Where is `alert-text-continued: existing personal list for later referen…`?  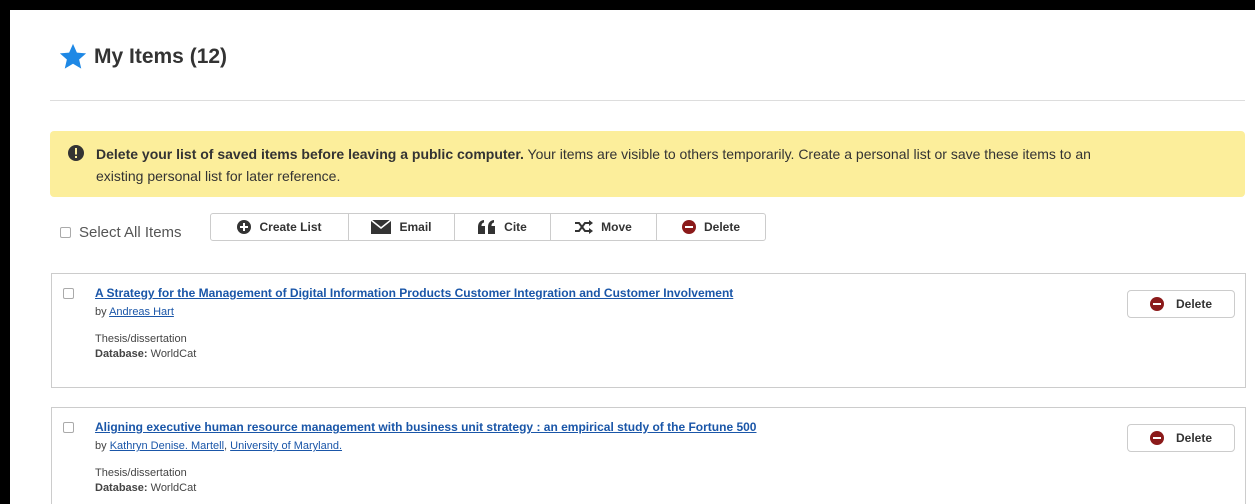 alert-text-continued: existing personal list for later referen… is located at coordinates (218, 176).